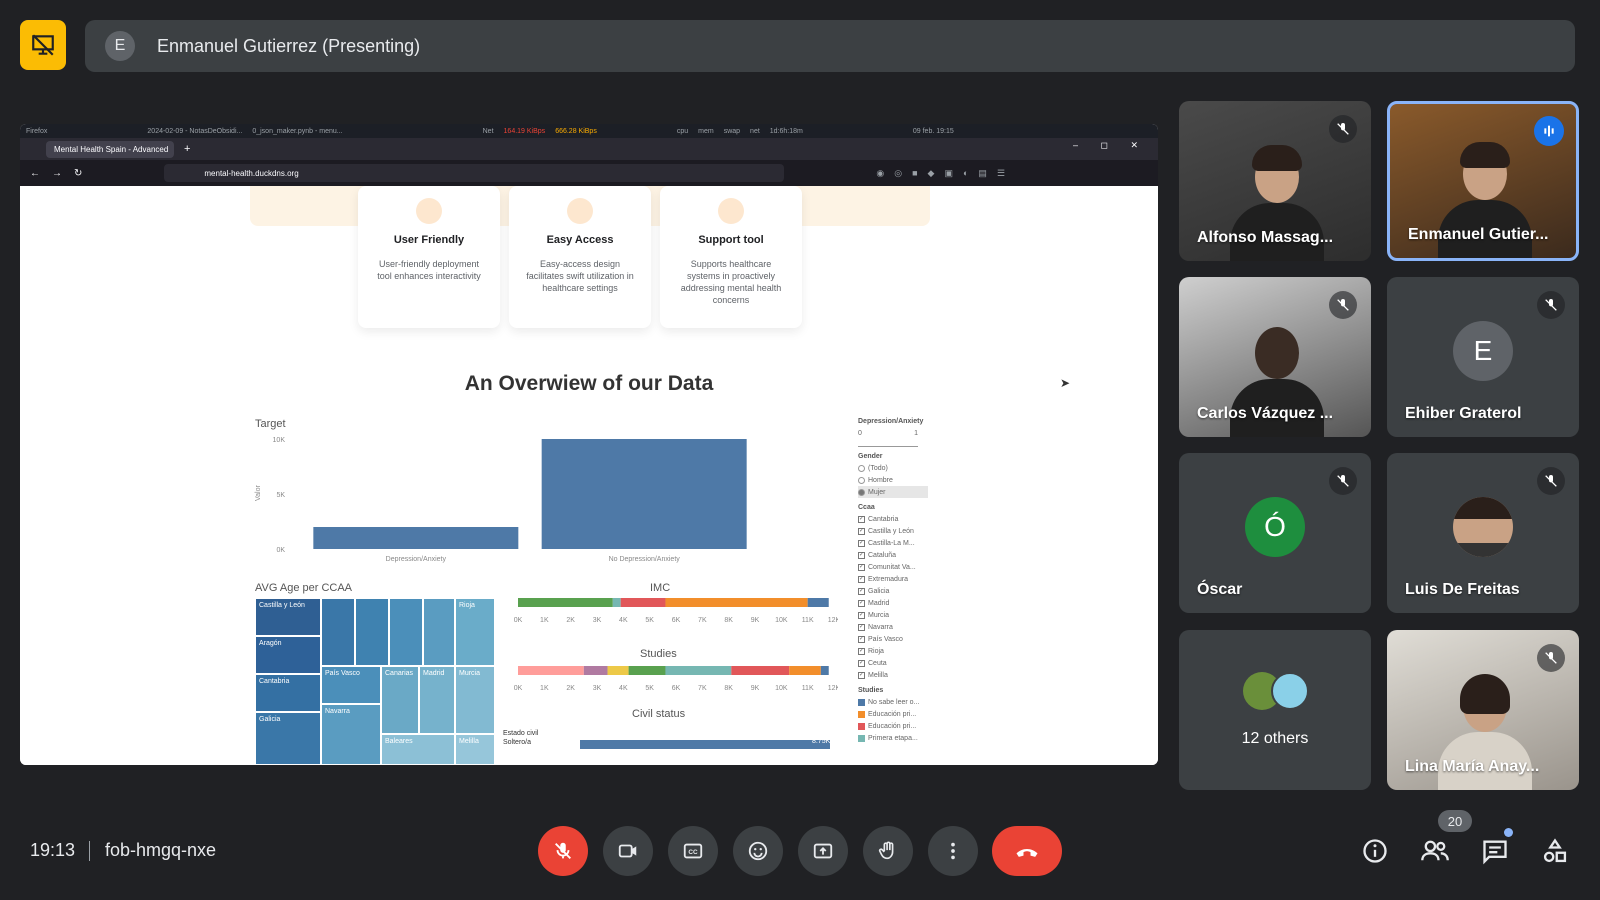  Describe the element at coordinates (893, 603) in the screenshot. I see `ccaa-checkbox: ✓ Madrid` at that location.